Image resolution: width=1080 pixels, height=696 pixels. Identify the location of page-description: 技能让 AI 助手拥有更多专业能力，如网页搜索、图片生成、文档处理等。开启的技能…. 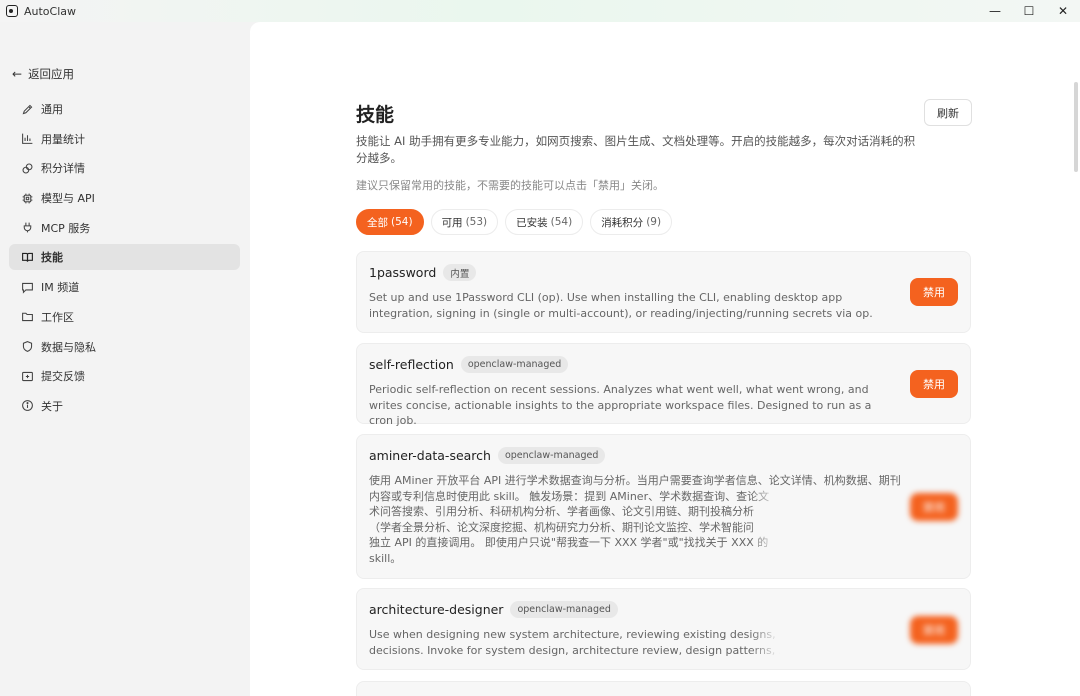
(636, 149).